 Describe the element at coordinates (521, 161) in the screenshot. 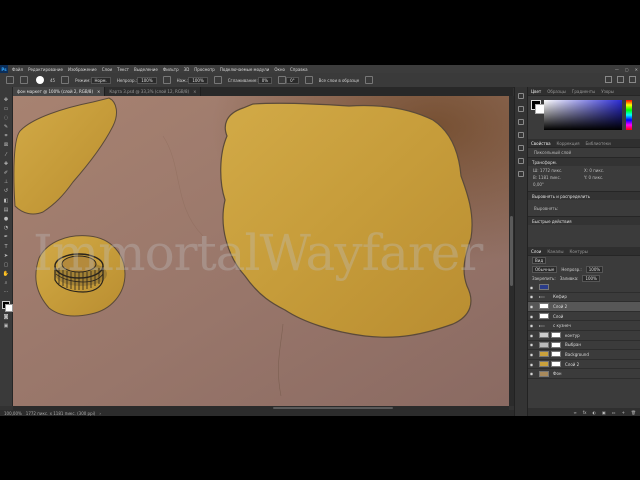

I see `info-panel-icon` at that location.